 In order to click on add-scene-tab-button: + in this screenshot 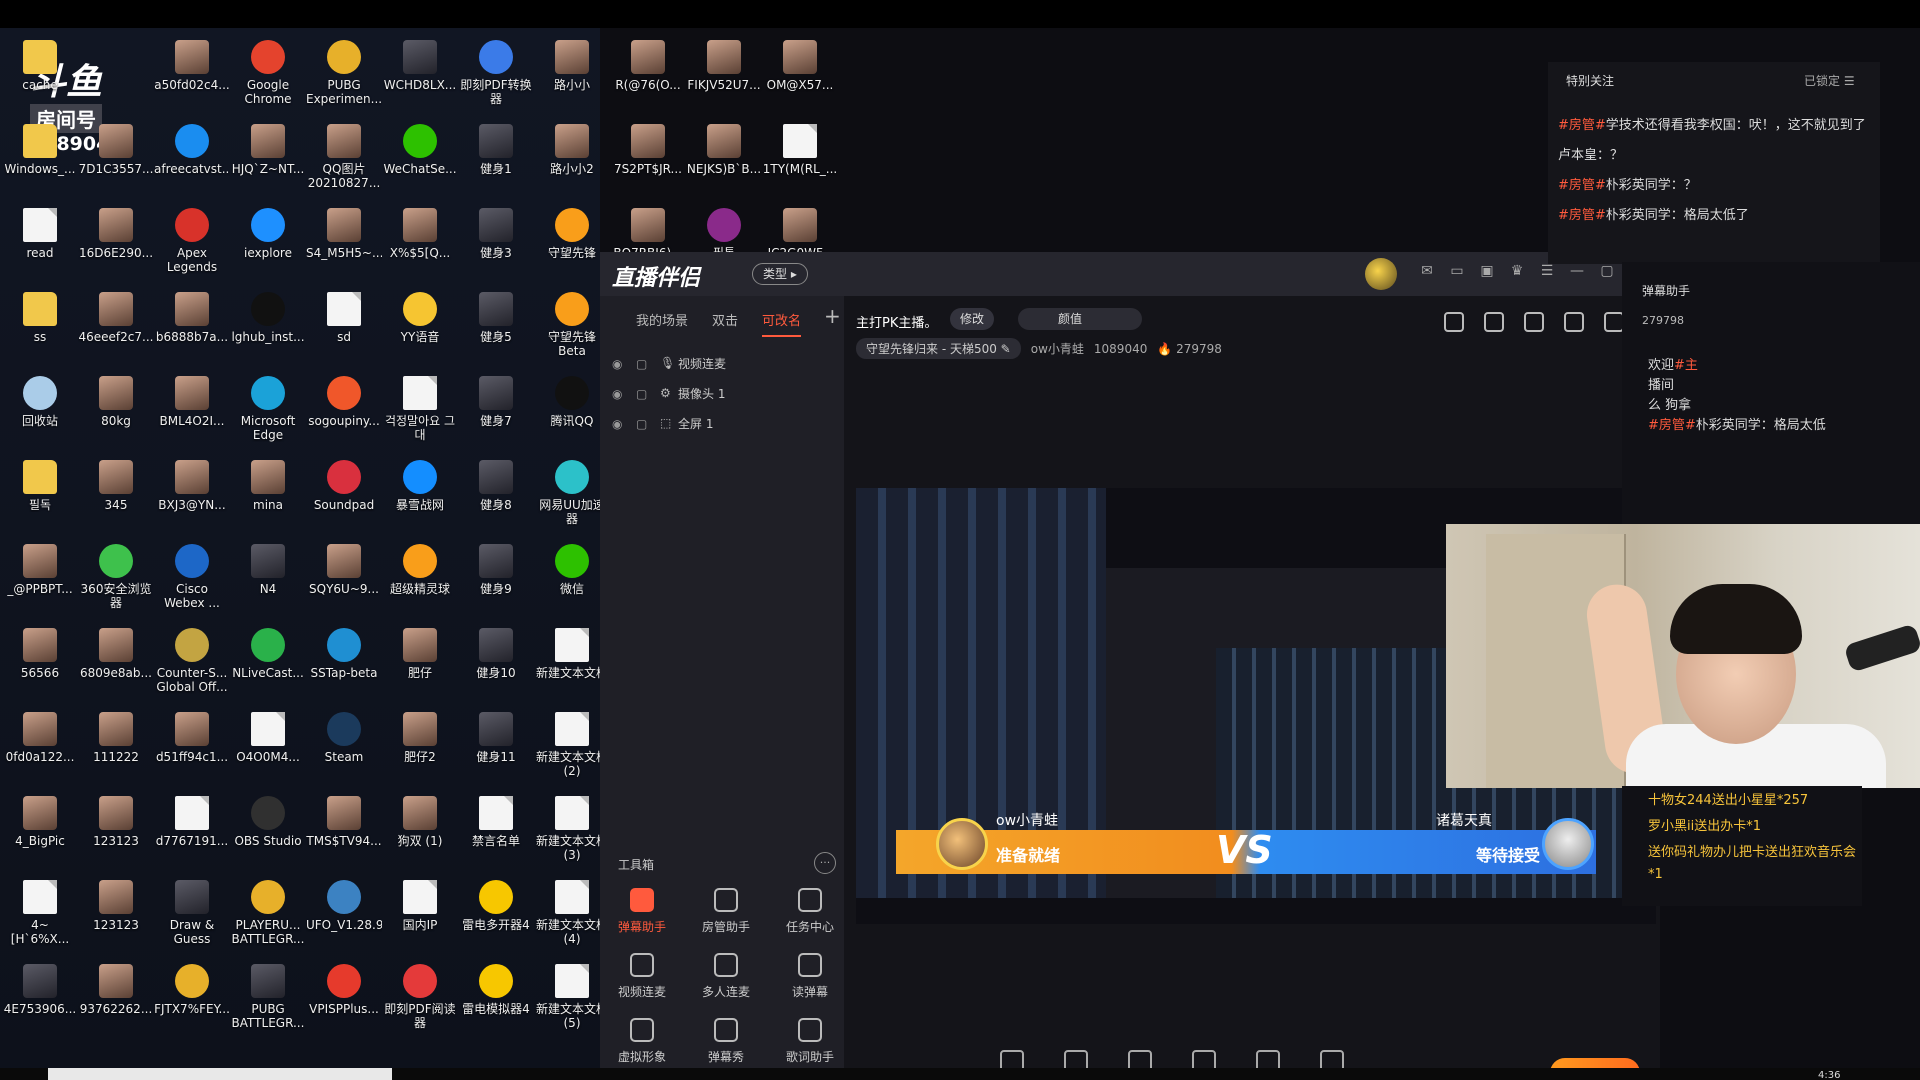, I will do `click(832, 316)`.